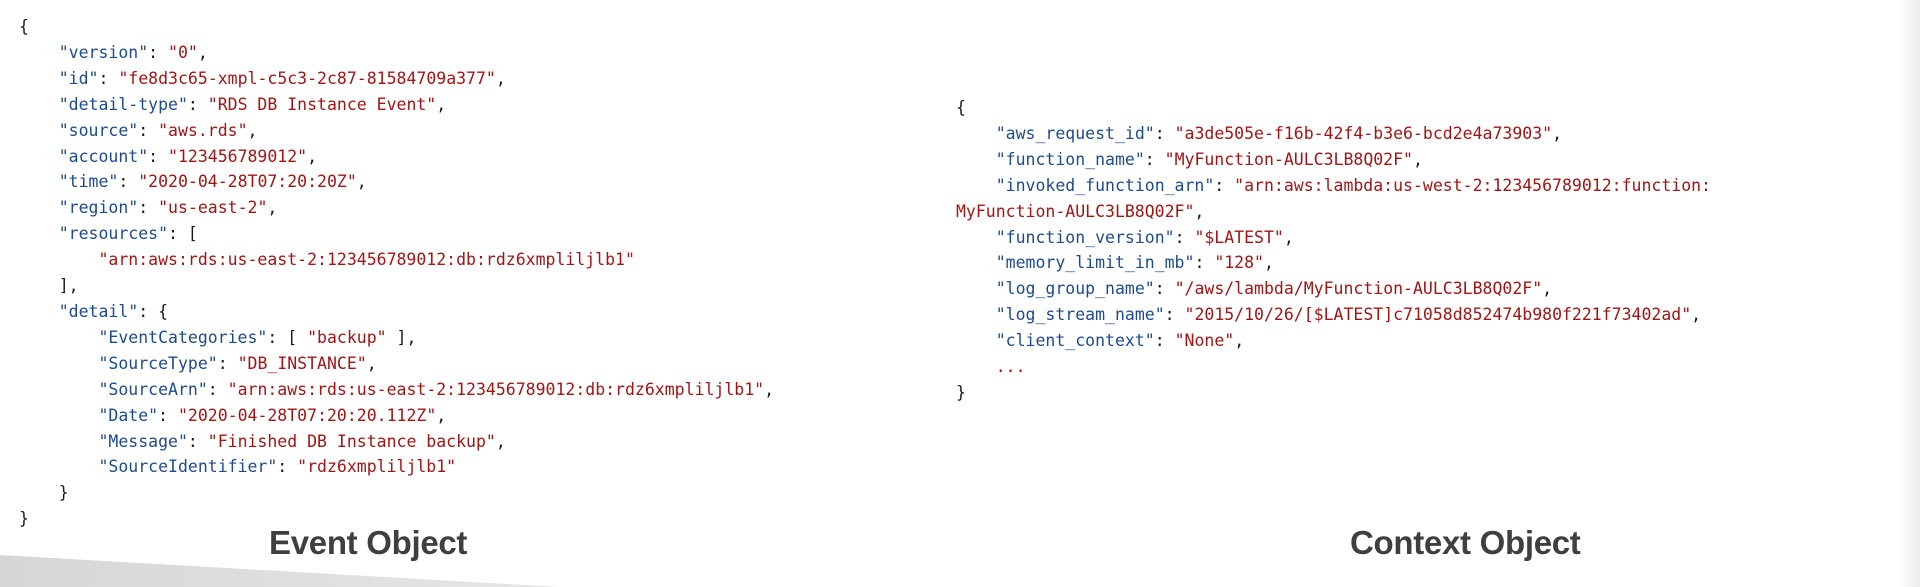 The image size is (1920, 587). I want to click on json-key: "Message", so click(143, 441).